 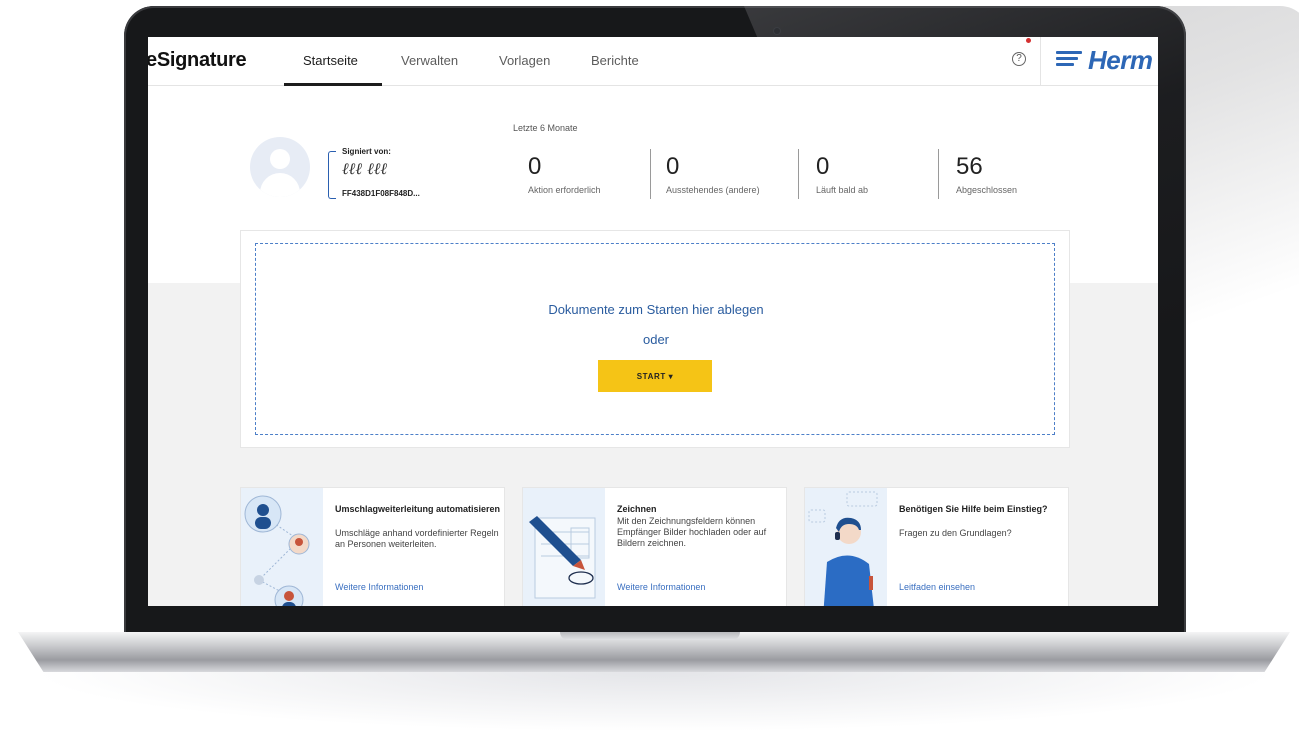 What do you see at coordinates (842, 174) in the screenshot?
I see `stat-expiring-soon: 0 Läuft bald ab` at bounding box center [842, 174].